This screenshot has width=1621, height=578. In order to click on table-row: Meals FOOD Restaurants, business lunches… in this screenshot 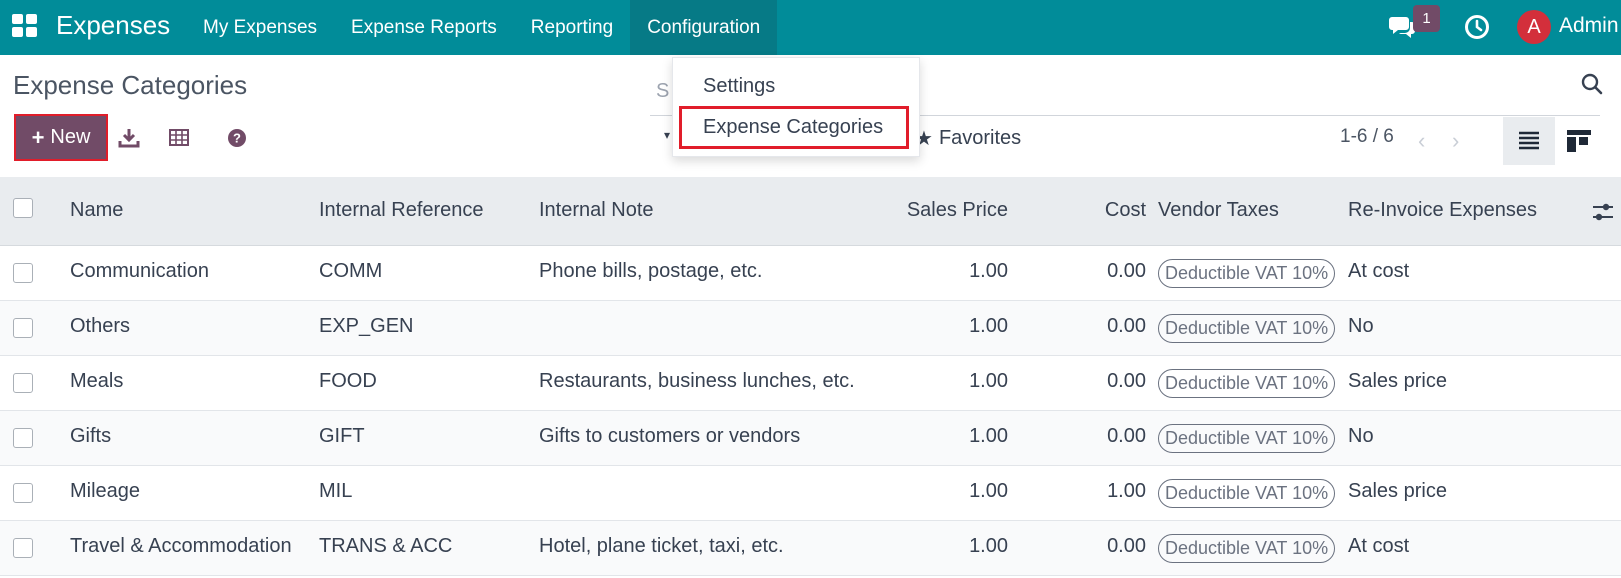, I will do `click(810, 383)`.